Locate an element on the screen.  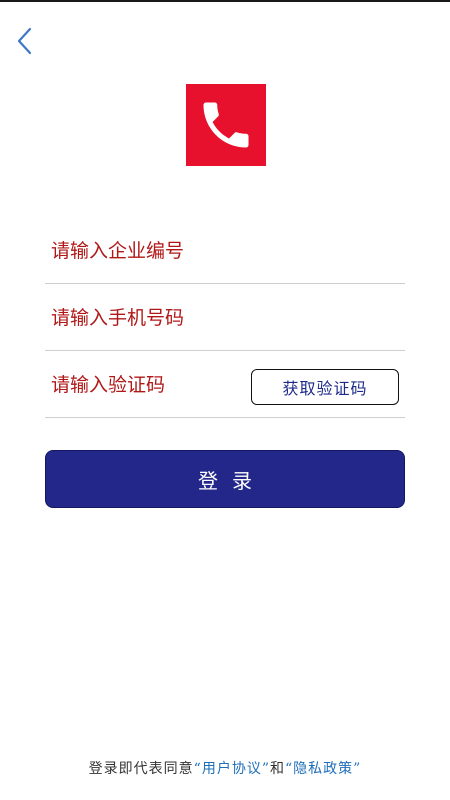
agreement-prefix: 登录即代表同意 is located at coordinates (141, 769).